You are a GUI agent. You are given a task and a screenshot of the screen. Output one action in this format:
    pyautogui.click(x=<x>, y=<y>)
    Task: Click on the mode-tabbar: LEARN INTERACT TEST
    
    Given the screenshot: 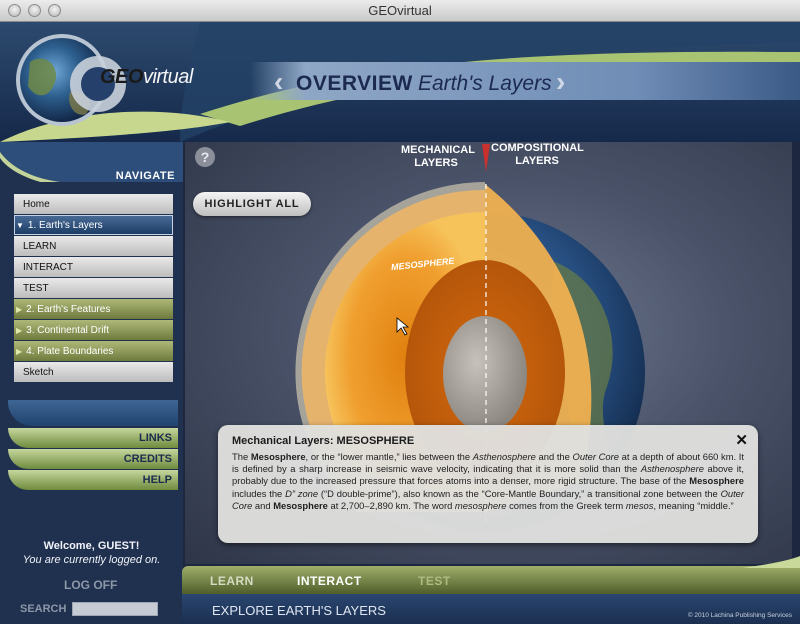 What is the action you would take?
    pyautogui.click(x=491, y=575)
    